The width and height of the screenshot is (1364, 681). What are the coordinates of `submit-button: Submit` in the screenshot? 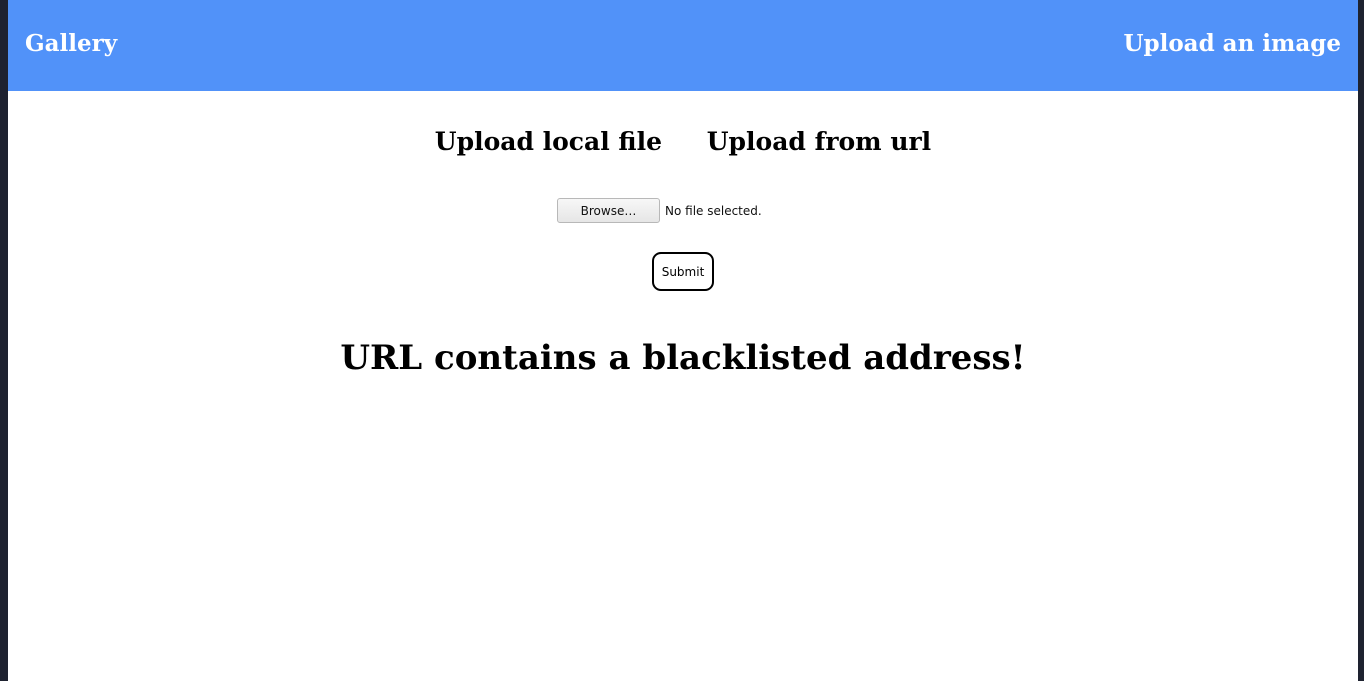 It's located at (683, 271).